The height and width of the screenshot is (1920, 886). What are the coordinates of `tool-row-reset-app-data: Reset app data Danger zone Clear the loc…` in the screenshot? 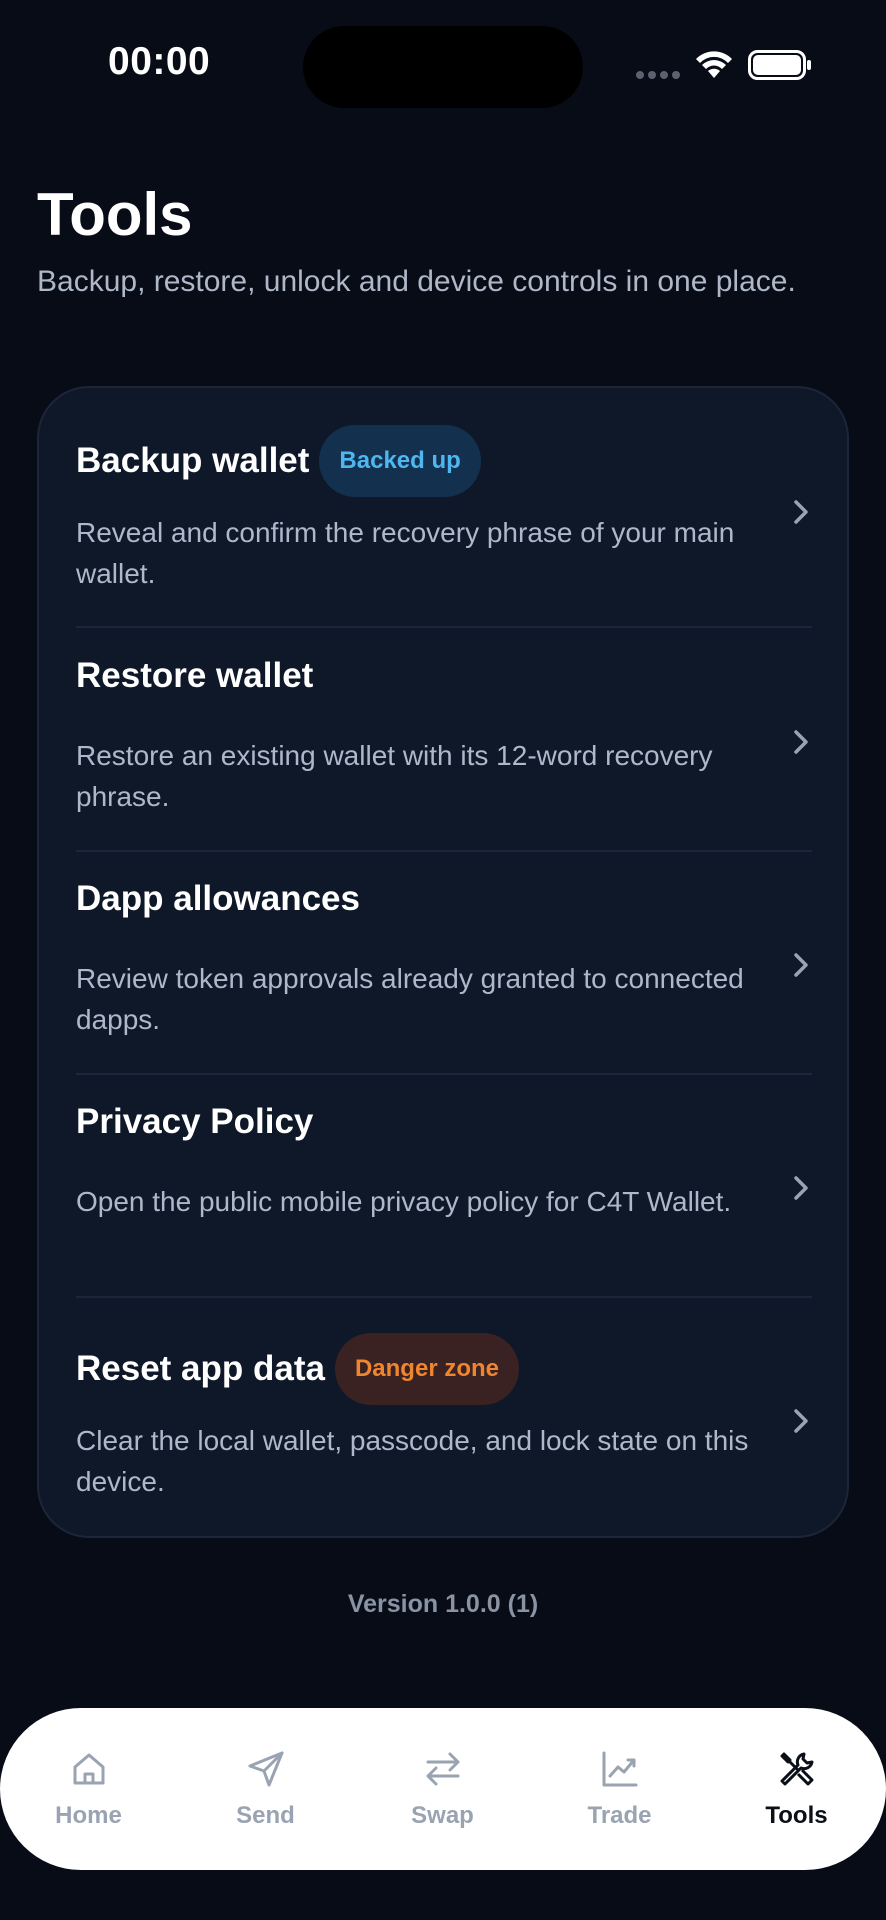 It's located at (443, 1417).